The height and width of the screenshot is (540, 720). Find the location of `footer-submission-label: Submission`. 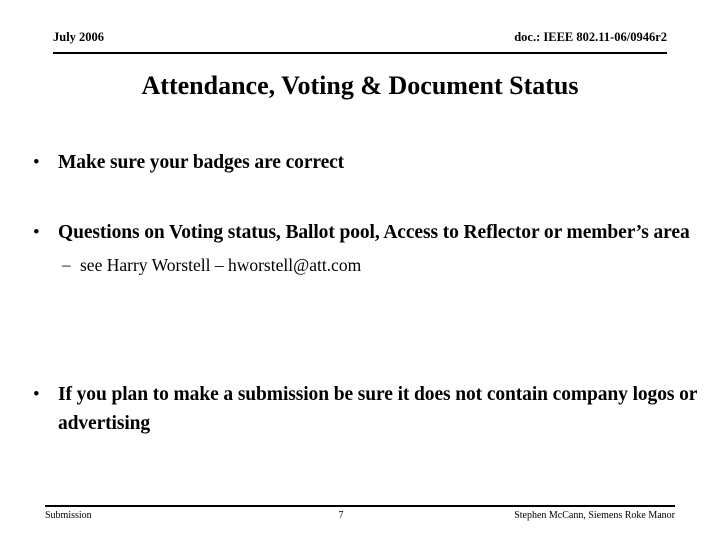

footer-submission-label: Submission is located at coordinates (68, 515).